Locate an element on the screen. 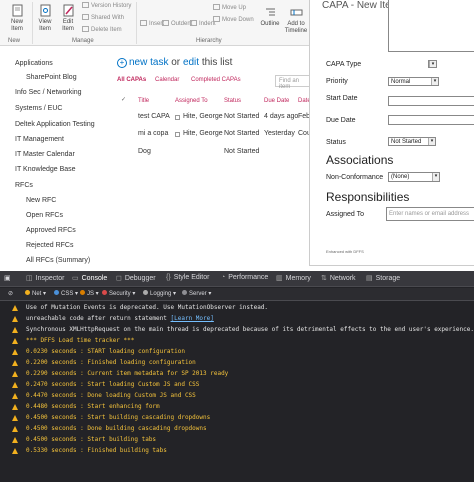 Image resolution: width=474 pixels, height=482 pixels. row-status: Not Started is located at coordinates (242, 151).